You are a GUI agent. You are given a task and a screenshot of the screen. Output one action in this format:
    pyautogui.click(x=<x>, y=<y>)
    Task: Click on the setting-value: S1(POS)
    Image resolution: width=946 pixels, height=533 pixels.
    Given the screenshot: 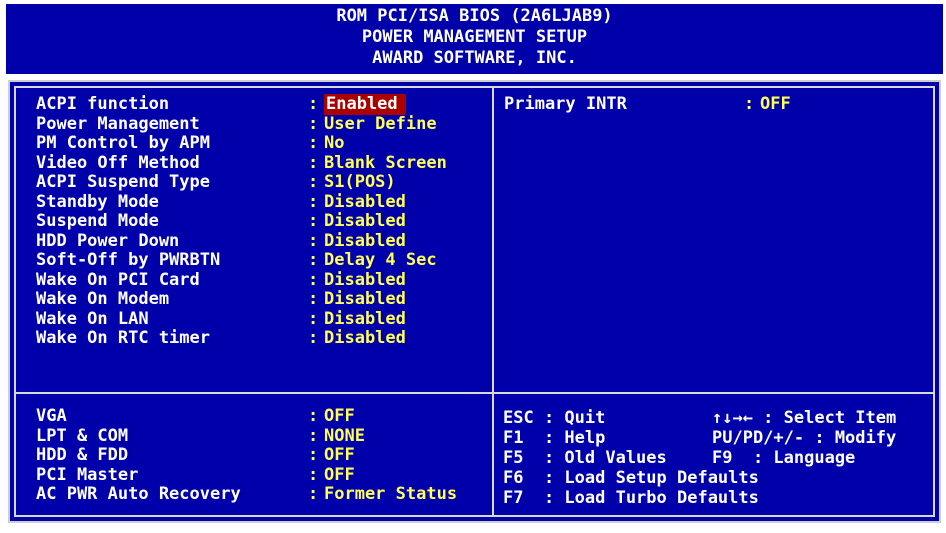 What is the action you would take?
    pyautogui.click(x=360, y=182)
    